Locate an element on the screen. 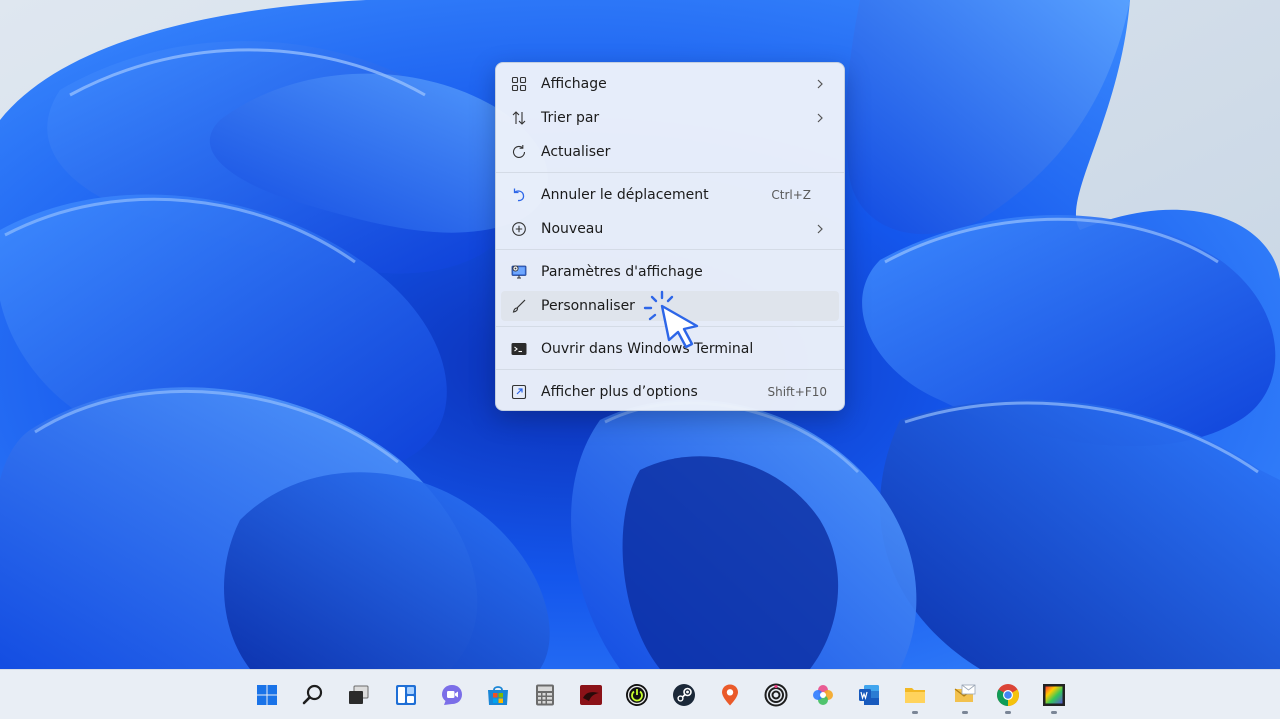 The image size is (1280, 719). menu-item-label: Trier par is located at coordinates (570, 118).